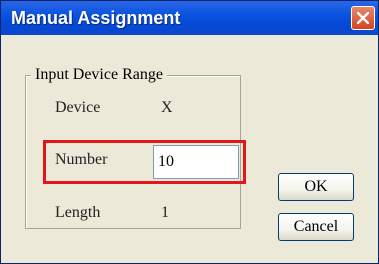 Image resolution: width=379 pixels, height=264 pixels. Describe the element at coordinates (189, 18) in the screenshot. I see `title-bar: Manual Assignment` at that location.